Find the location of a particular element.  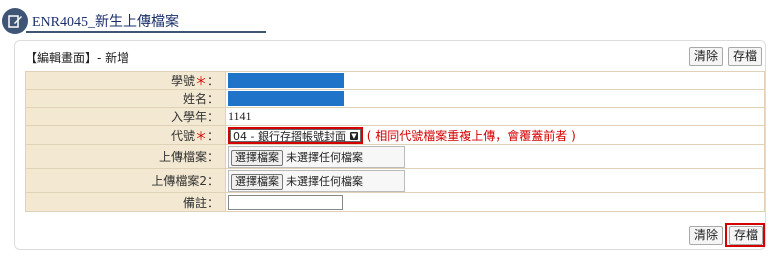

upload2-file-input: 選擇檔案 未選擇任何檔案 is located at coordinates (316, 180).